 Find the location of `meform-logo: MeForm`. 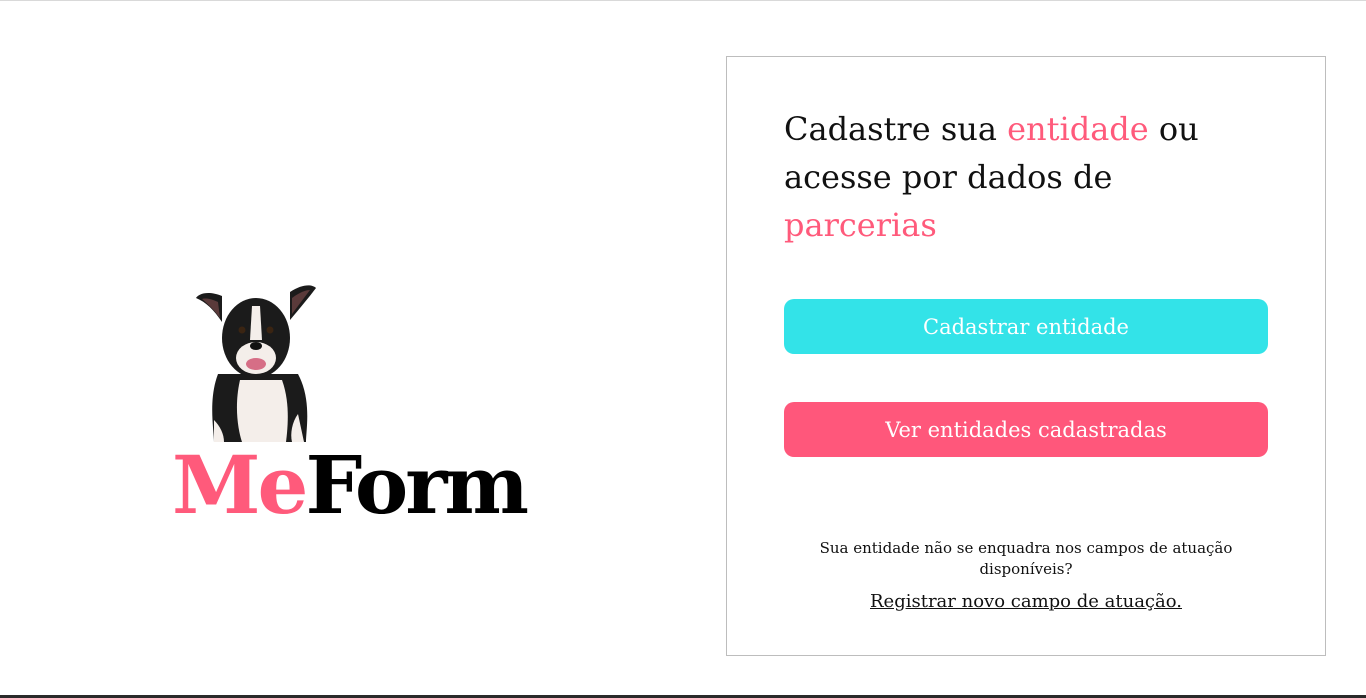

meform-logo: MeForm is located at coordinates (350, 485).